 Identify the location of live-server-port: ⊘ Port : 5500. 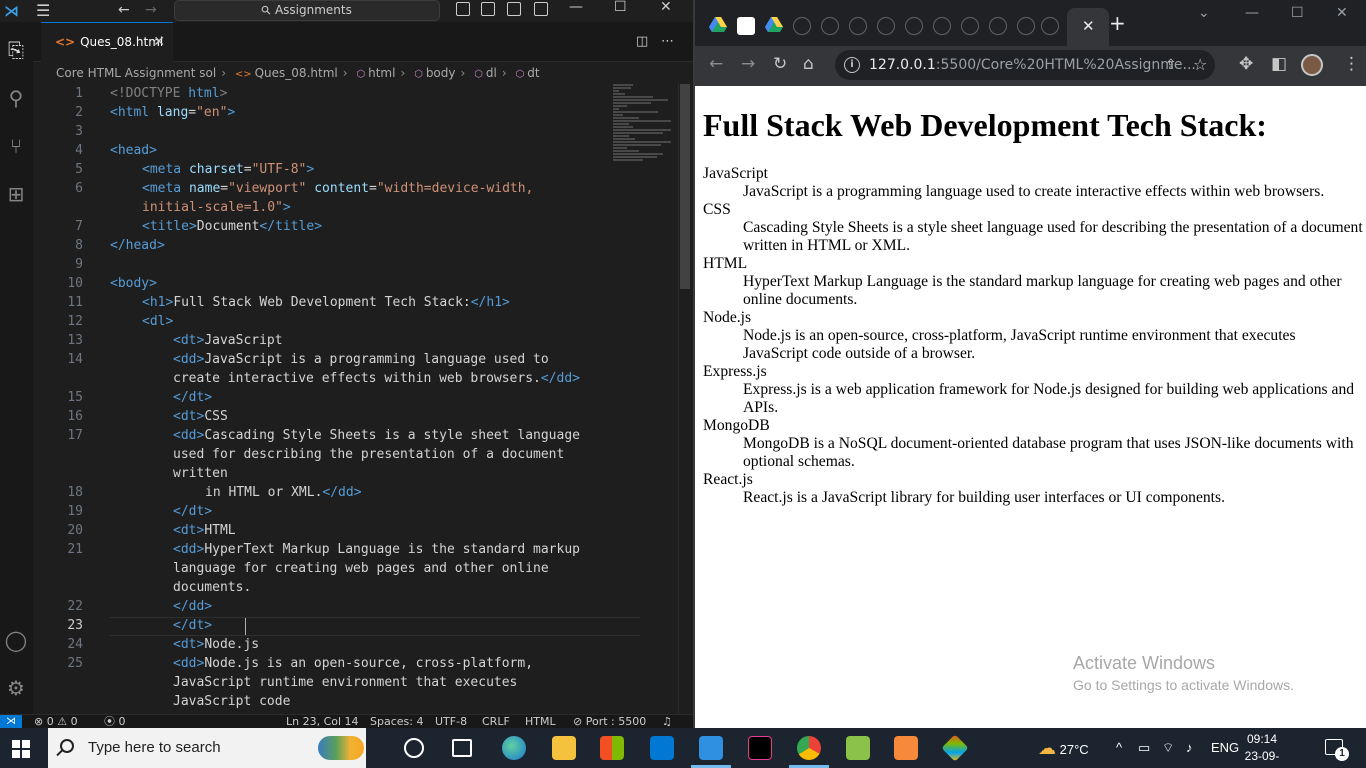
(609, 721).